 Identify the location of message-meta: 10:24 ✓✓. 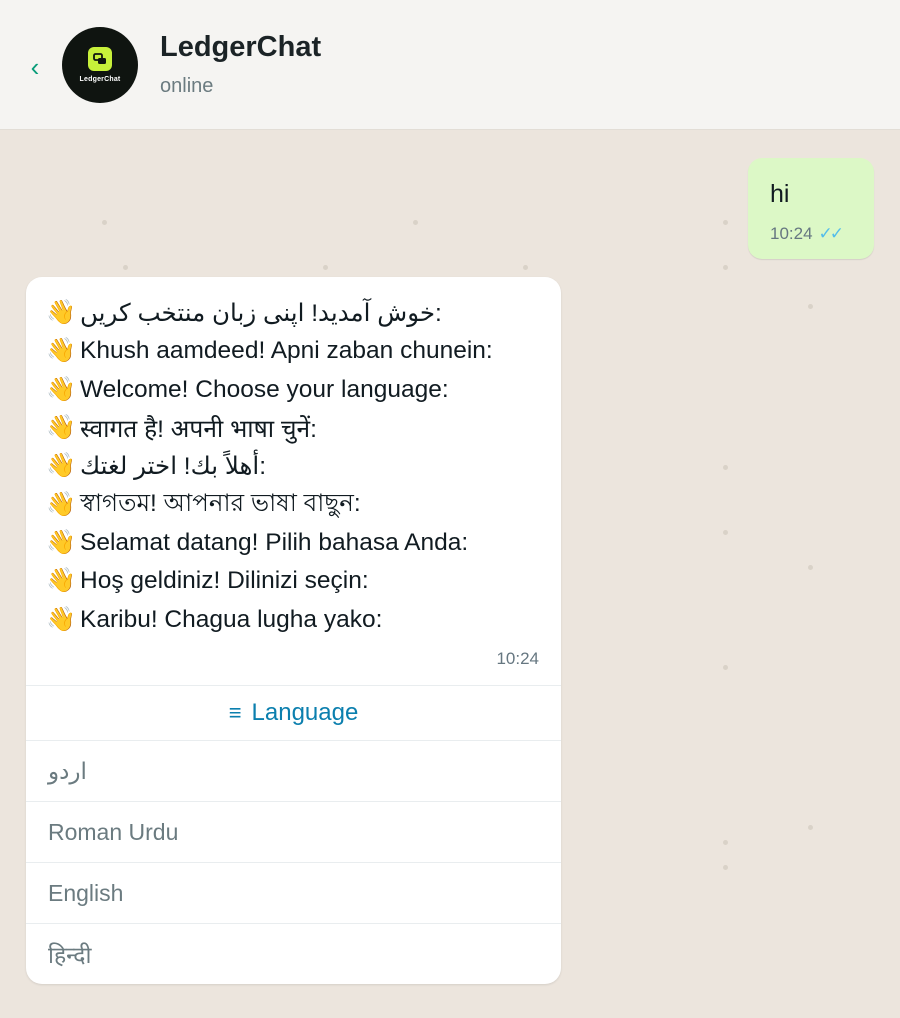
(807, 234).